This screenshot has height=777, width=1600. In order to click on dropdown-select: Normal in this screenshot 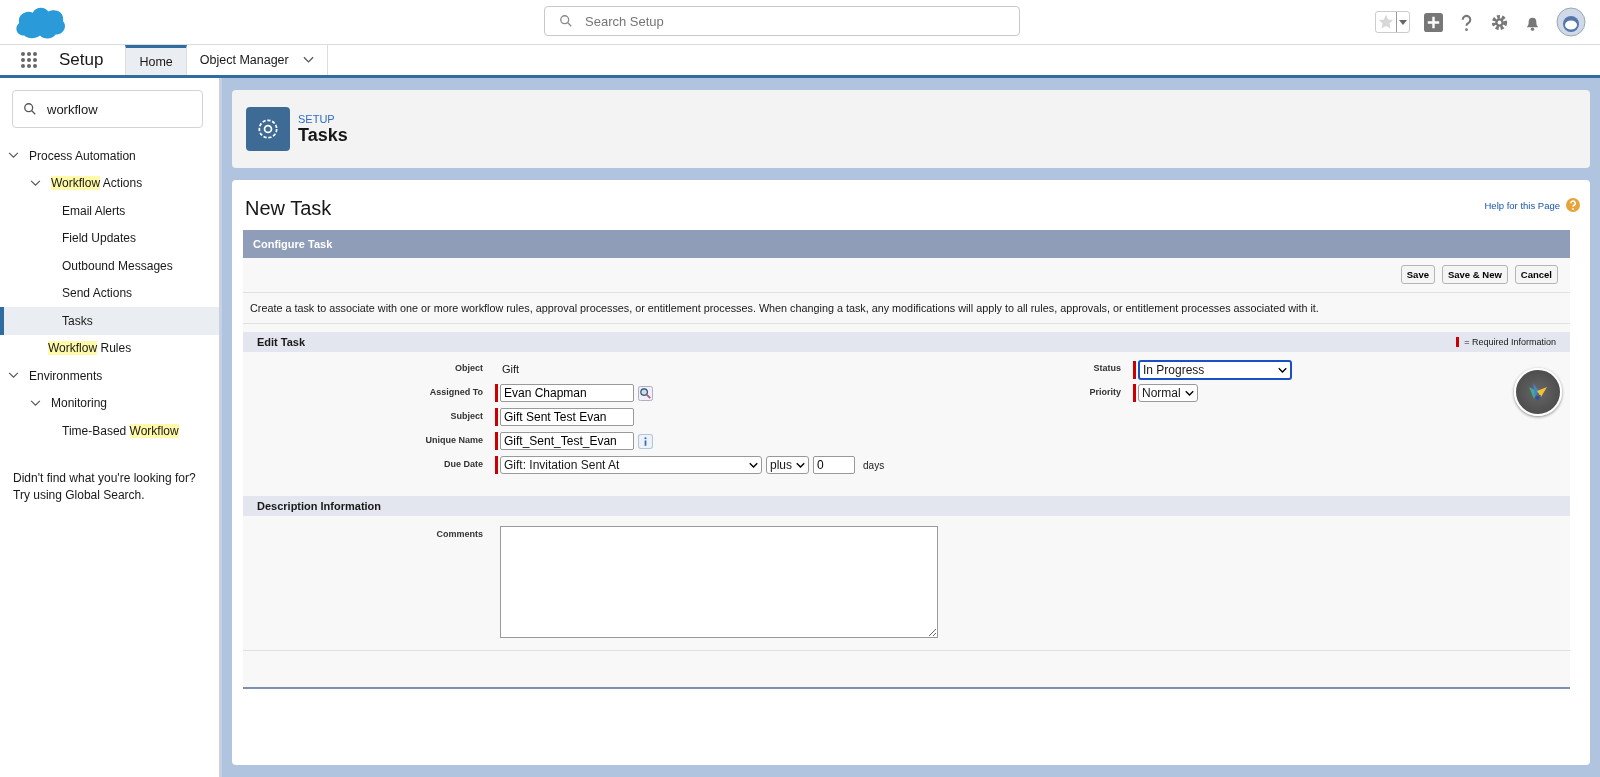, I will do `click(1168, 393)`.